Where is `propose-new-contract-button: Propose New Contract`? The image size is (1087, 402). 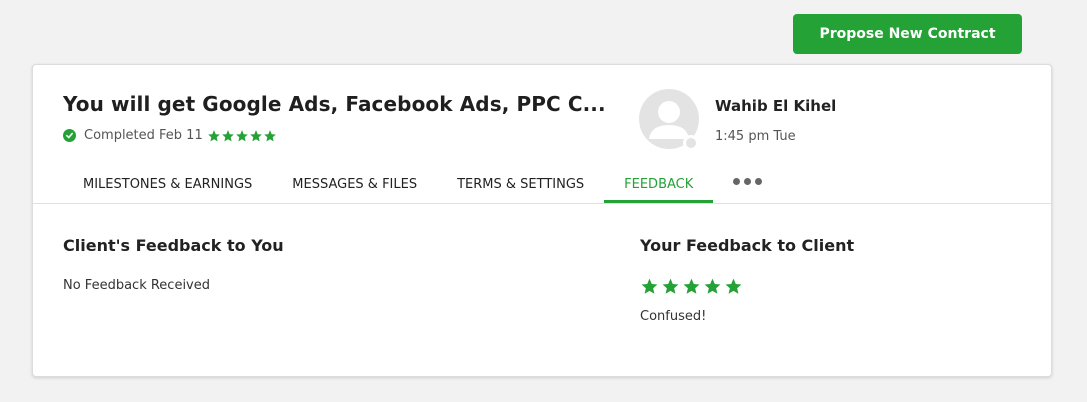 propose-new-contract-button: Propose New Contract is located at coordinates (907, 34).